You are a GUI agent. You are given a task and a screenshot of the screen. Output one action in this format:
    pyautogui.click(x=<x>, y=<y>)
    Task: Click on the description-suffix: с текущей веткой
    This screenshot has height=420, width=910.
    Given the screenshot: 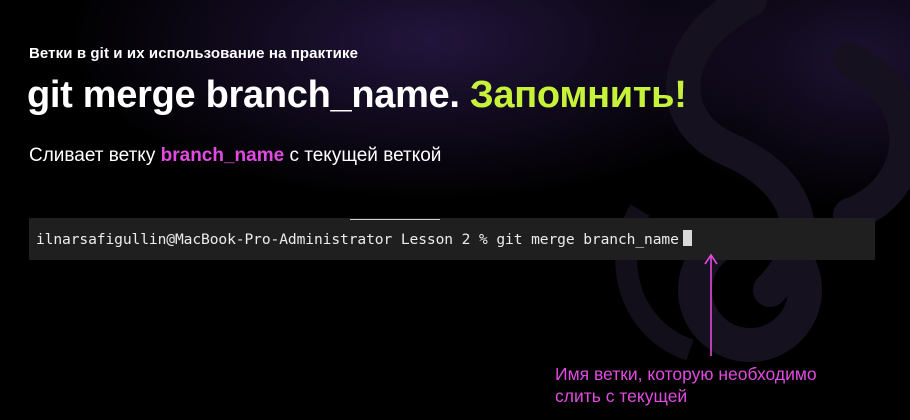 What is the action you would take?
    pyautogui.click(x=365, y=155)
    